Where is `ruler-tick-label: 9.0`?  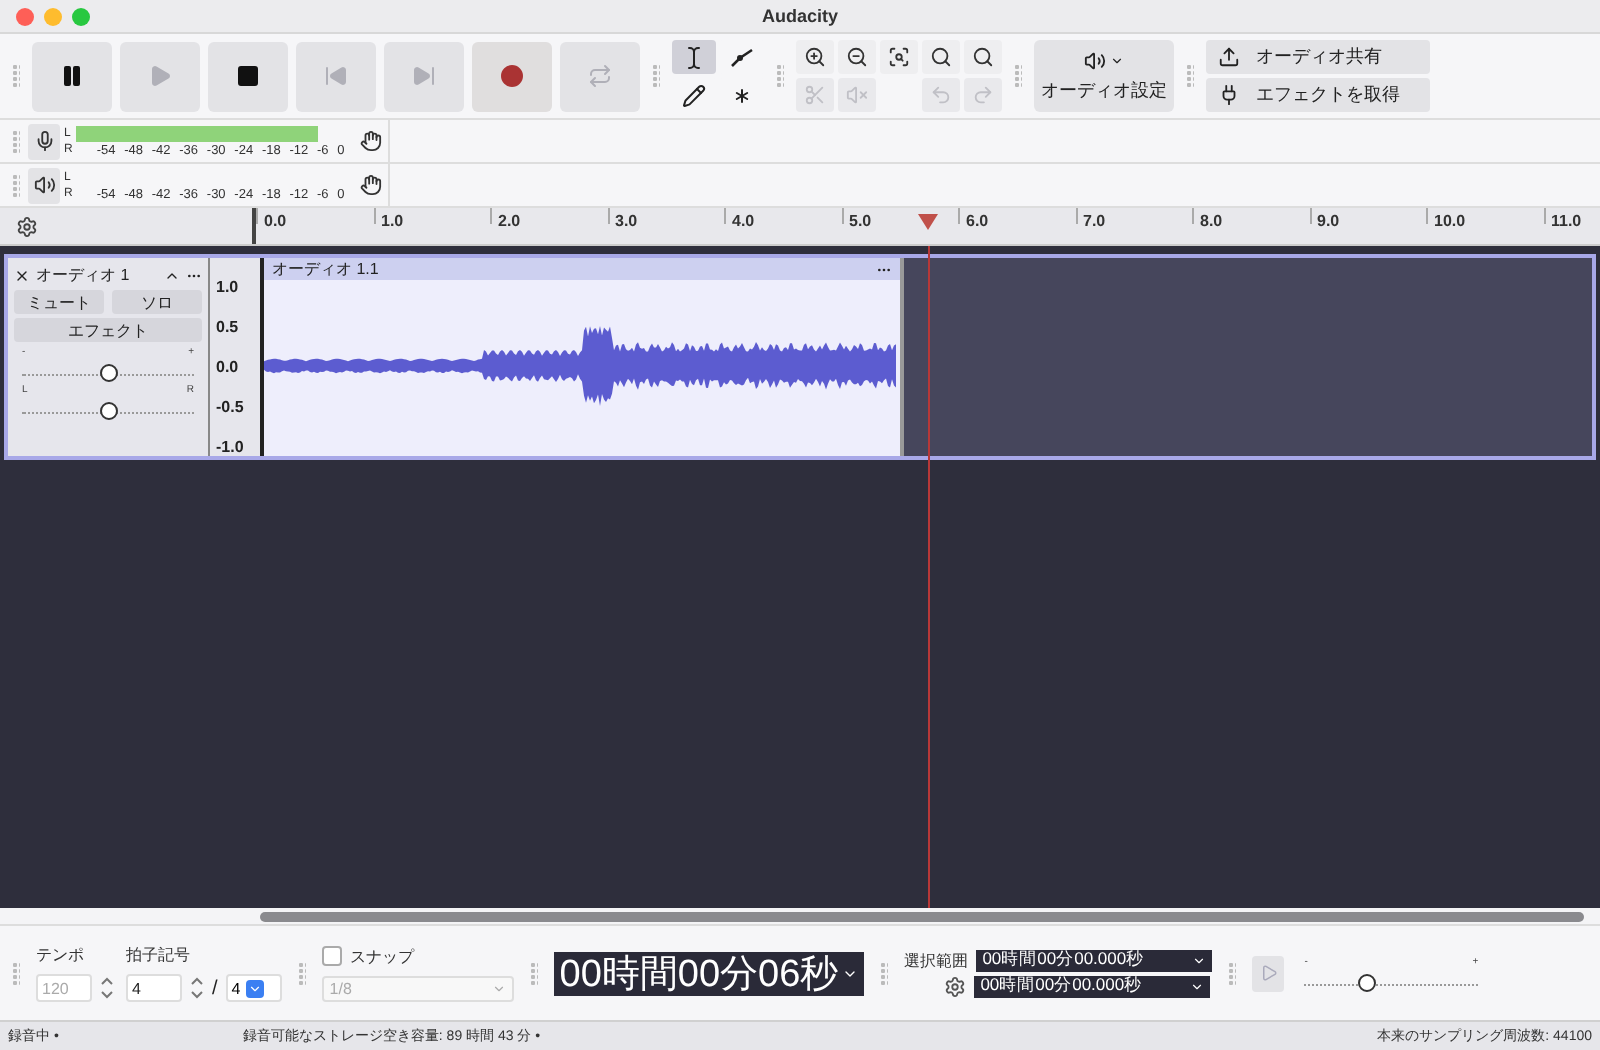
ruler-tick-label: 9.0 is located at coordinates (1367, 216).